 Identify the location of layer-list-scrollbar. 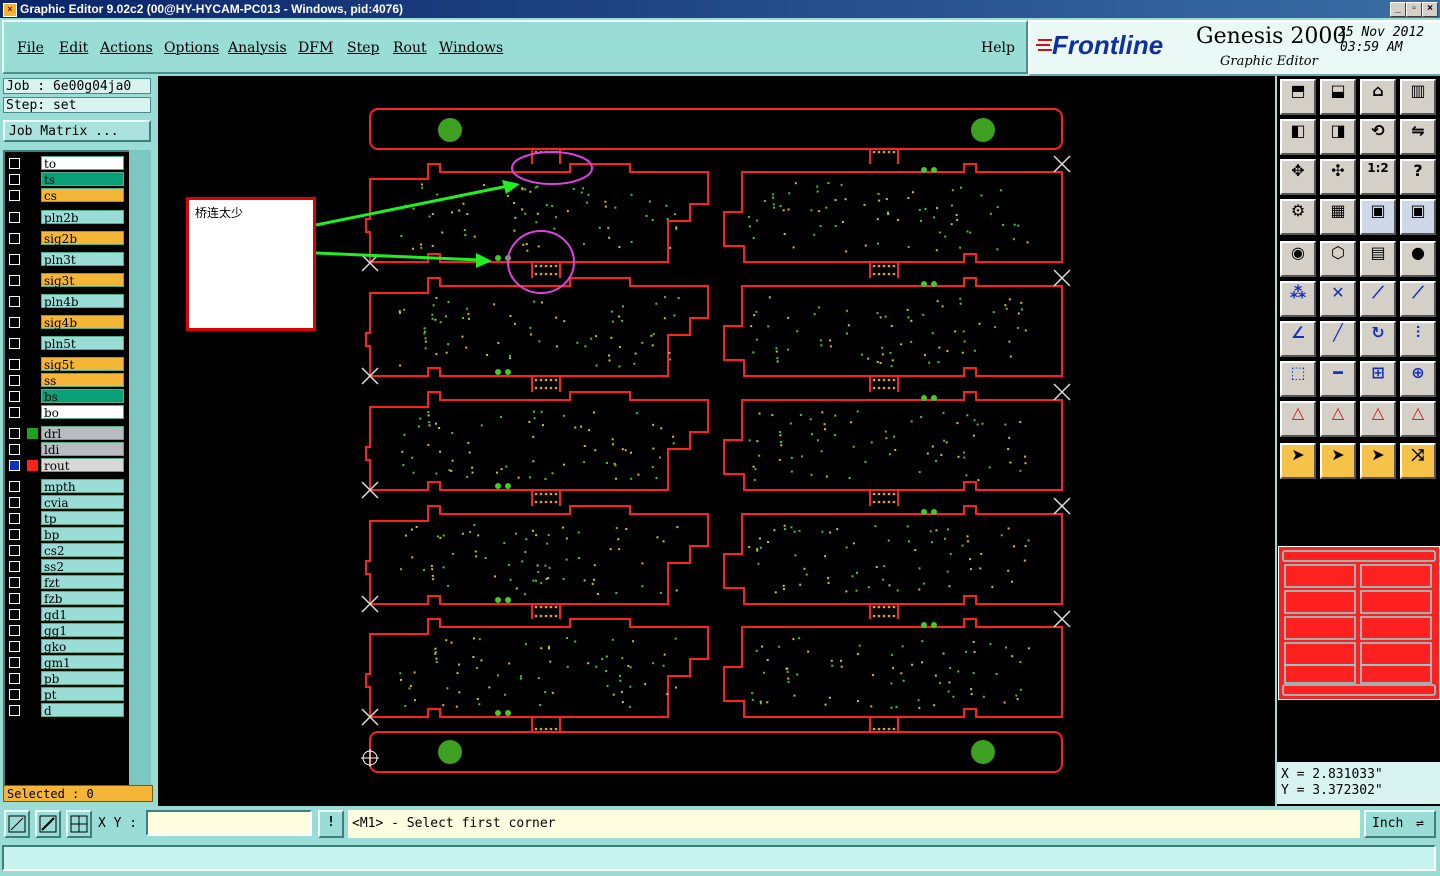
(140, 470).